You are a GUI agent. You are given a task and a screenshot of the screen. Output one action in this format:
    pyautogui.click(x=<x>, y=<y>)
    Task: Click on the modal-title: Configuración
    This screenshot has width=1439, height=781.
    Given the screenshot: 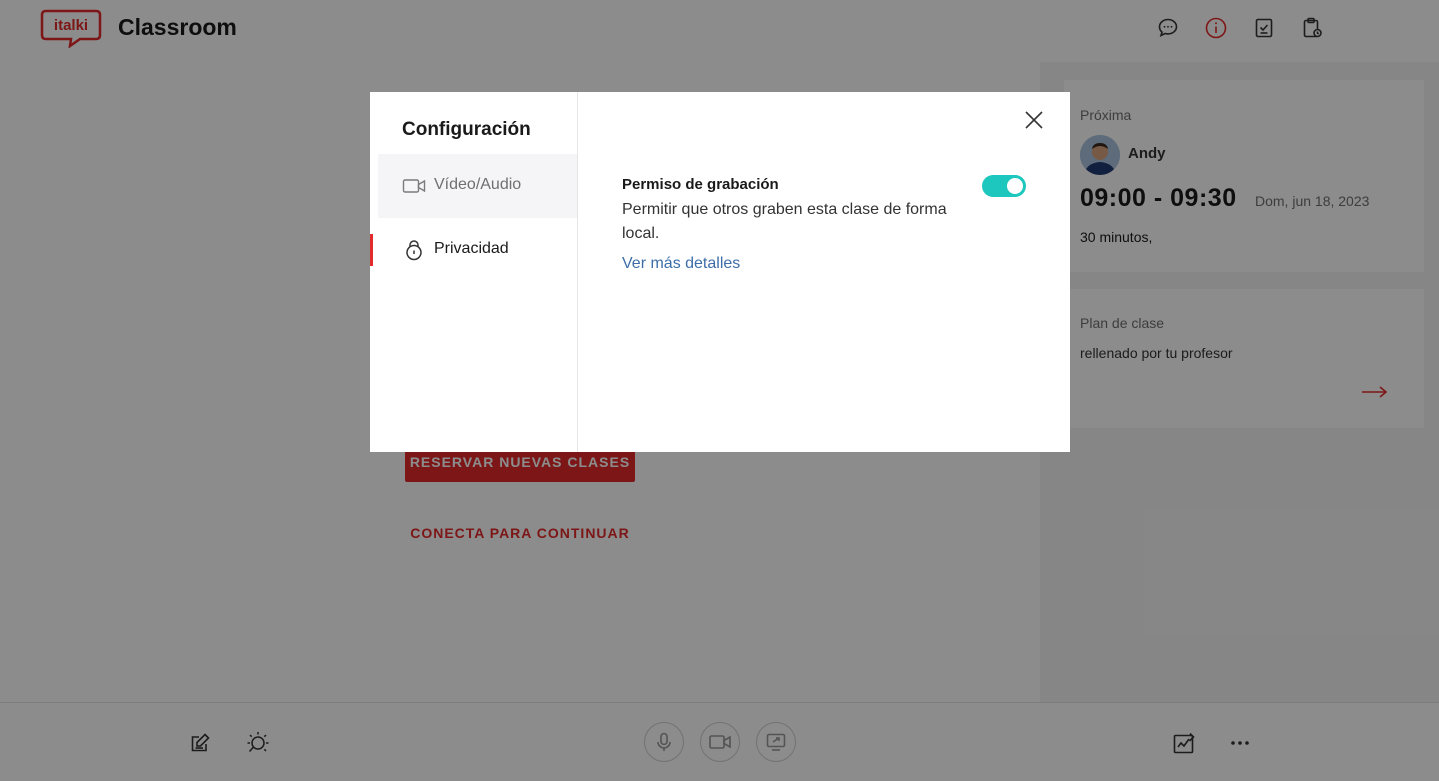 What is the action you would take?
    pyautogui.click(x=466, y=129)
    